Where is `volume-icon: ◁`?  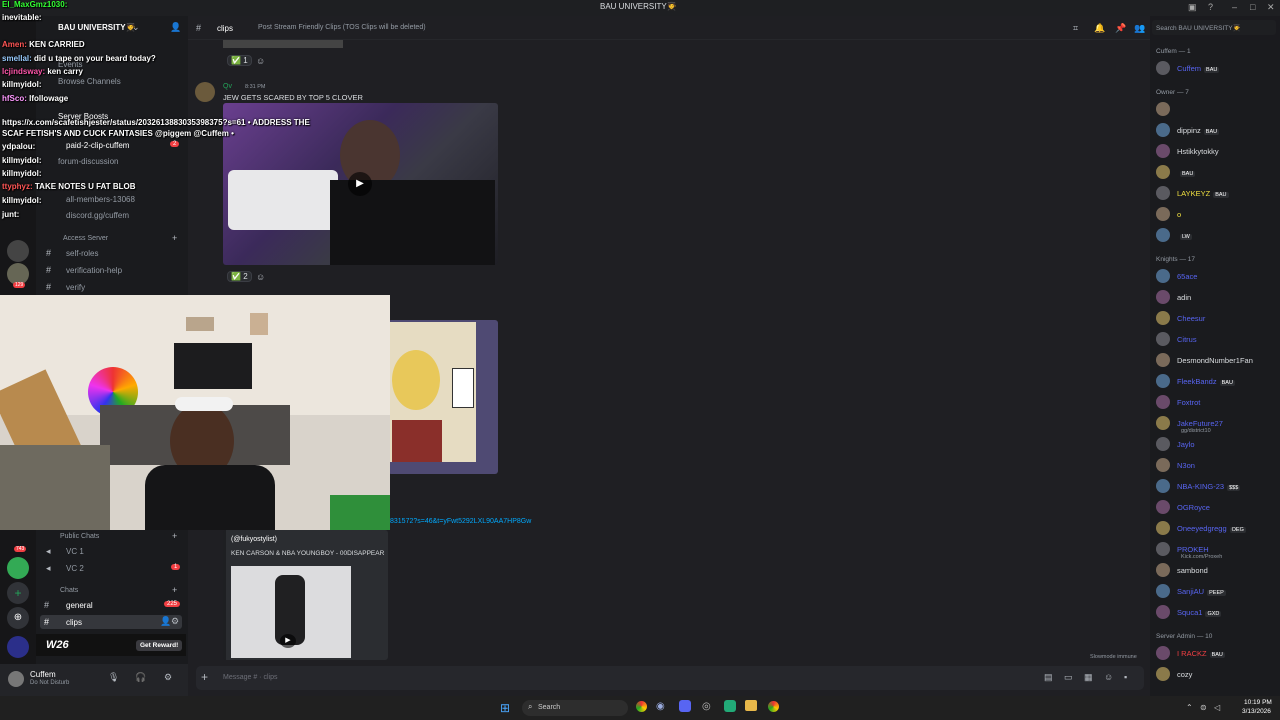
volume-icon: ◁ is located at coordinates (1217, 707).